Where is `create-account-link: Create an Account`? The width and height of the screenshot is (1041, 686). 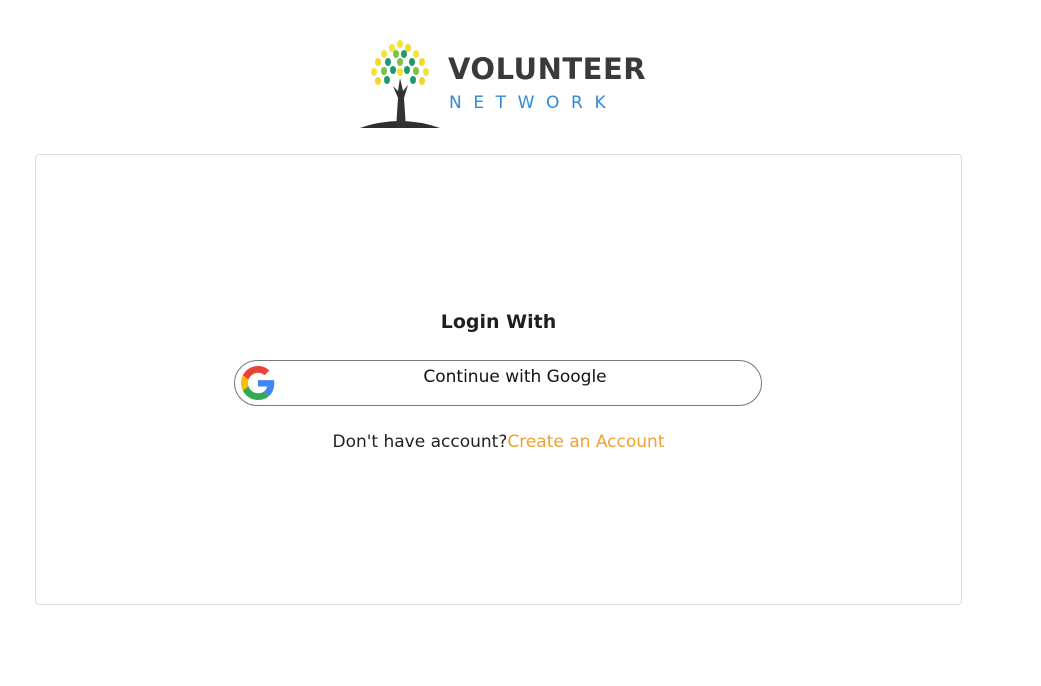 create-account-link: Create an Account is located at coordinates (585, 442).